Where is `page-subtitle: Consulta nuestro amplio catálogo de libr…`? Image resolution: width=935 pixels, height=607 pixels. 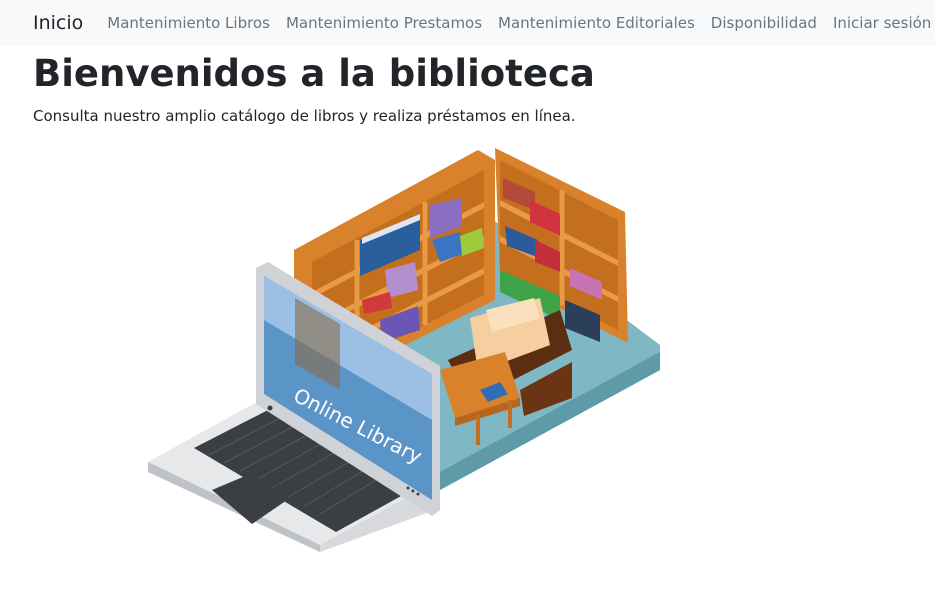 page-subtitle: Consulta nuestro amplio catálogo de libr… is located at coordinates (304, 116).